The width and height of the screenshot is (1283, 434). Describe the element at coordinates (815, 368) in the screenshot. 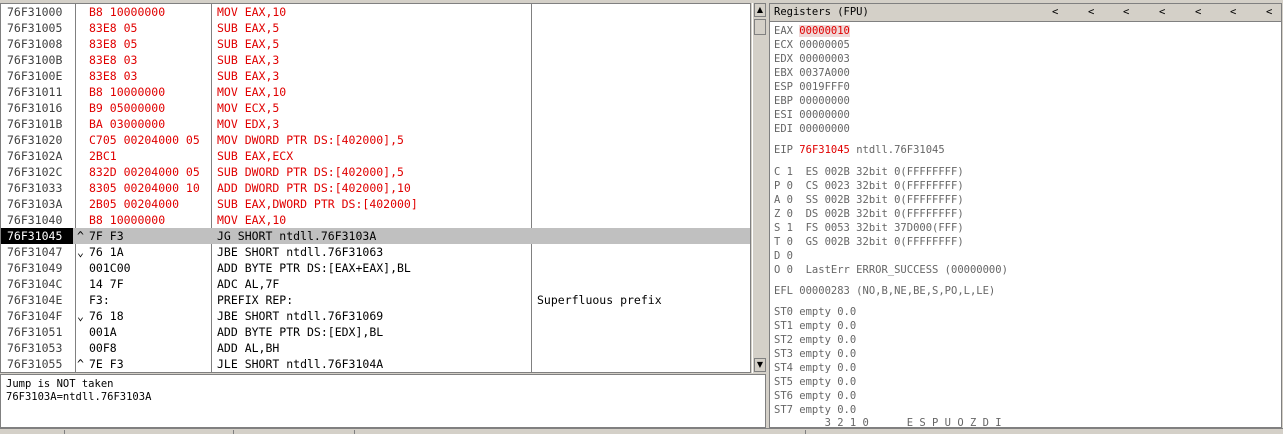

I see `fpu-st4: ST4 empty 0.0` at that location.